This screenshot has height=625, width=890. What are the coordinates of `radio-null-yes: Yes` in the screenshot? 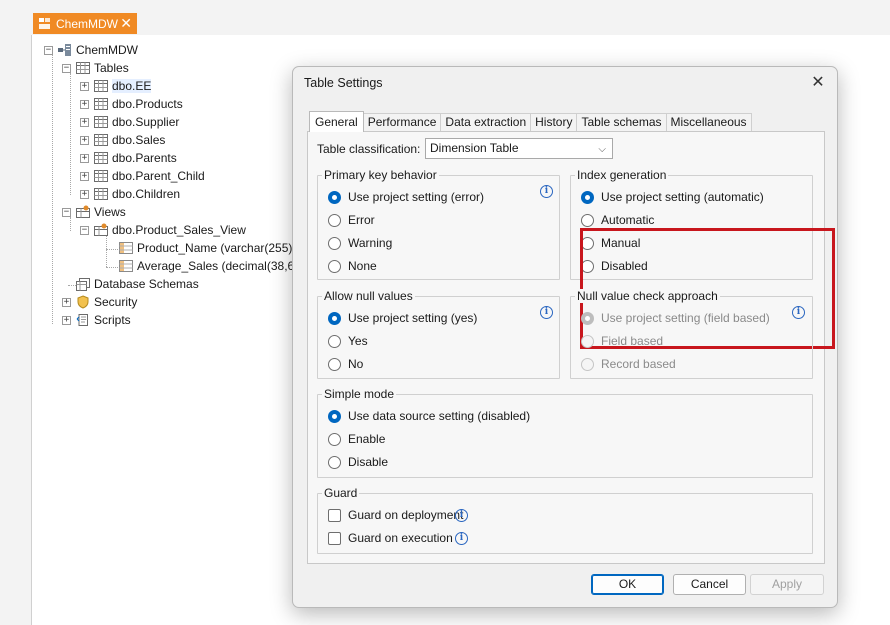 It's located at (348, 341).